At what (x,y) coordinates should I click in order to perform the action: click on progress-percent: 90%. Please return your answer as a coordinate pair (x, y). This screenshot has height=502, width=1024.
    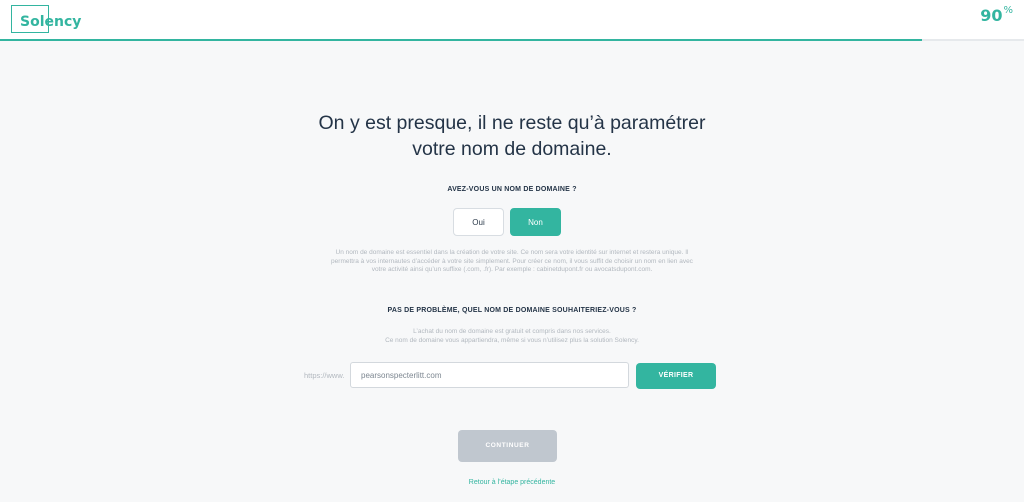
    Looking at the image, I should click on (996, 15).